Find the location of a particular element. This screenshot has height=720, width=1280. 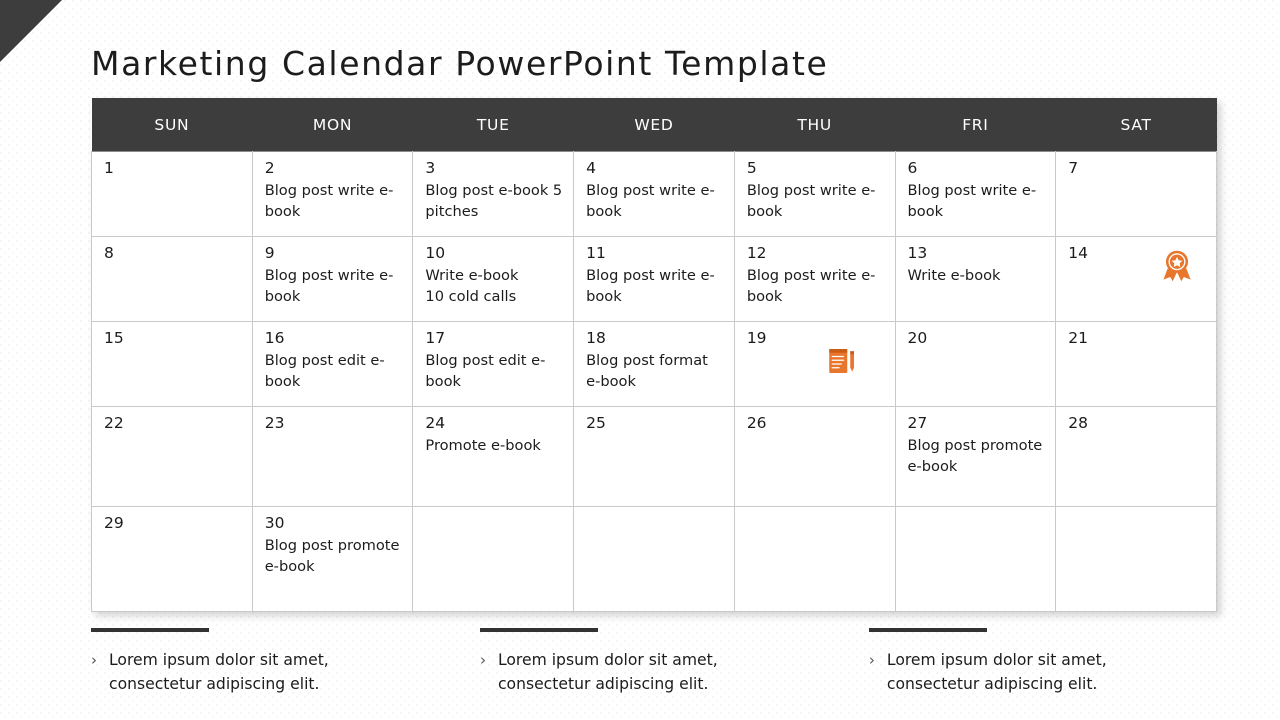

calendar-cell-day-15: 15 is located at coordinates (172, 364).